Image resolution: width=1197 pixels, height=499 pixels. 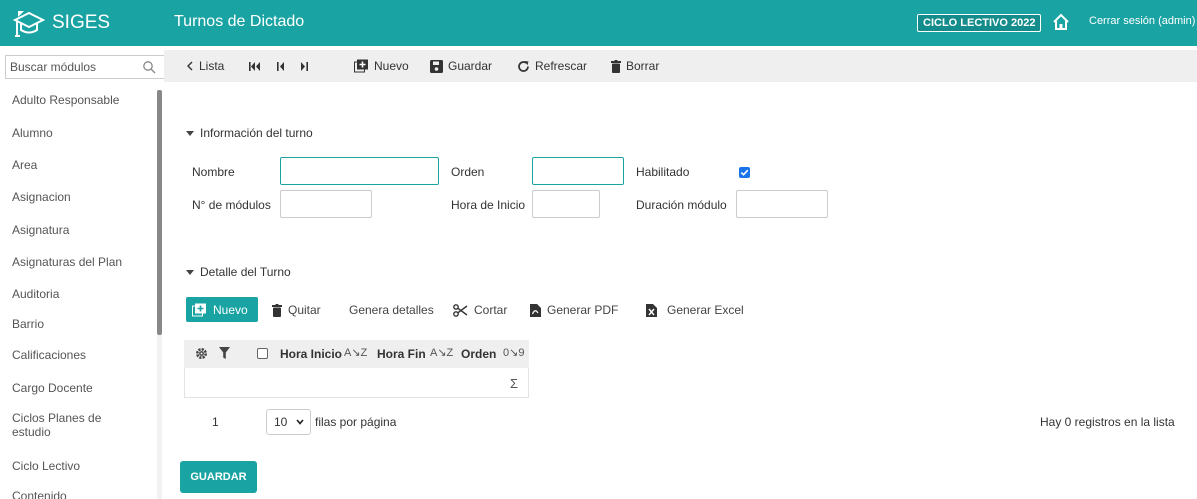 What do you see at coordinates (561, 66) in the screenshot?
I see `refrescar-label: Refrescar` at bounding box center [561, 66].